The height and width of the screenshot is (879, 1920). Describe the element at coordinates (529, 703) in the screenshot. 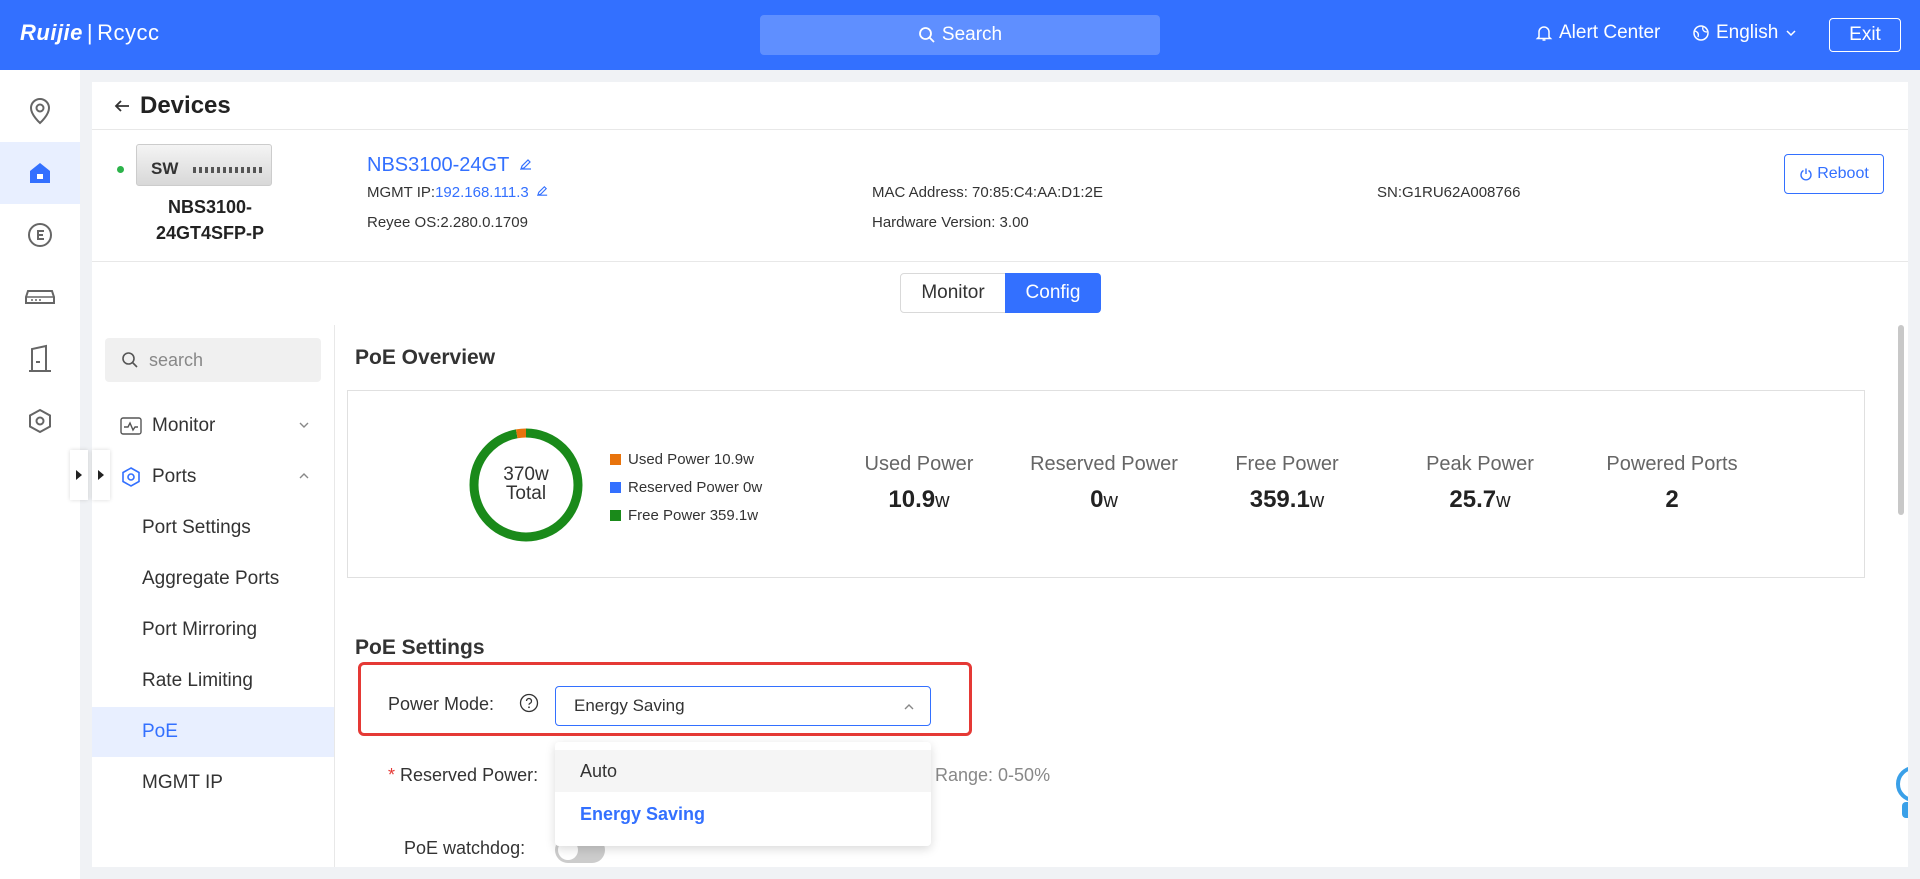

I see `help-icon` at that location.